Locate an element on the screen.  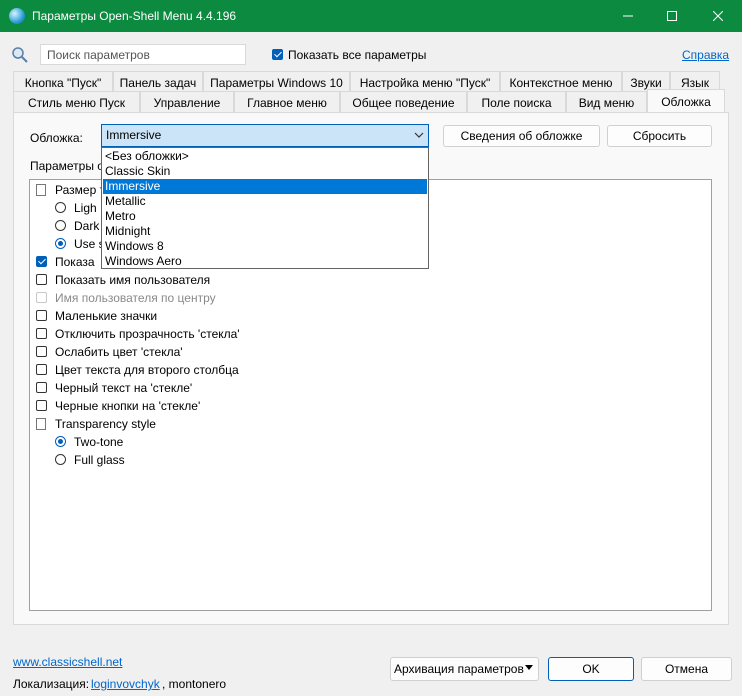
dark-radio is located at coordinates (60, 225).